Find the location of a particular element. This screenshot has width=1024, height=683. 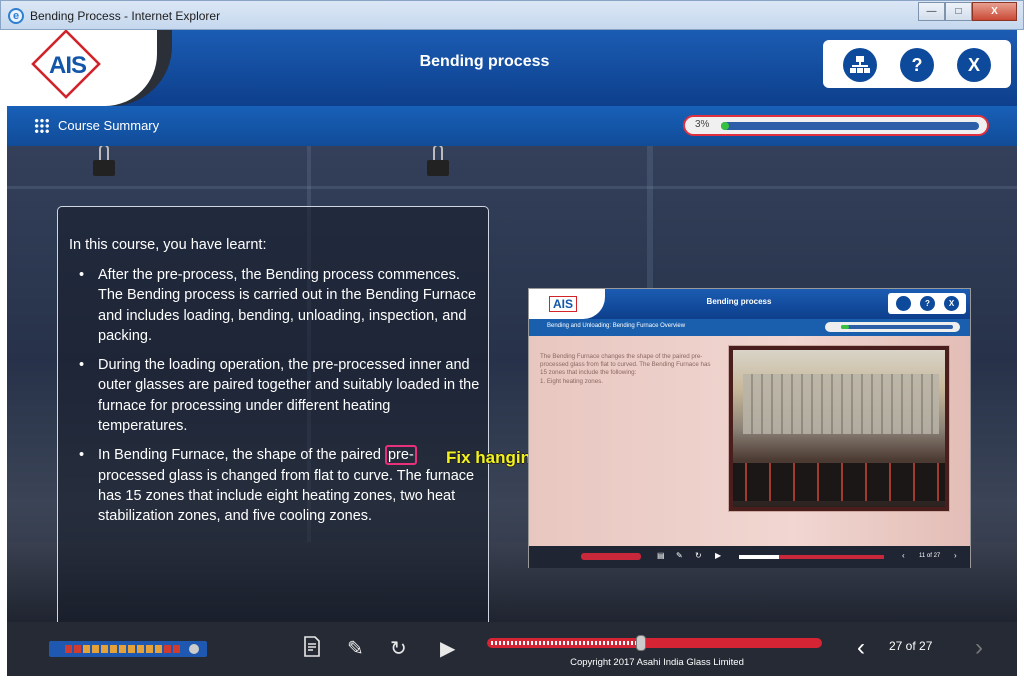

inset-notes-icon: ▤ is located at coordinates (661, 555).